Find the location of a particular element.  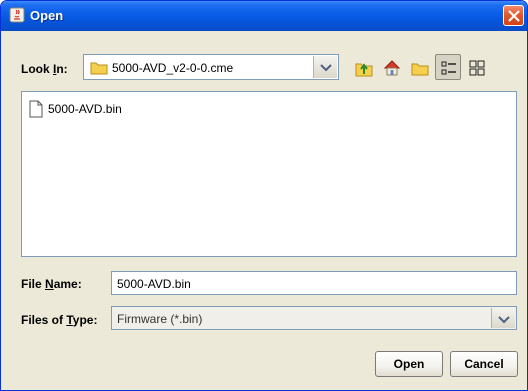

close-icon is located at coordinates (514, 16).